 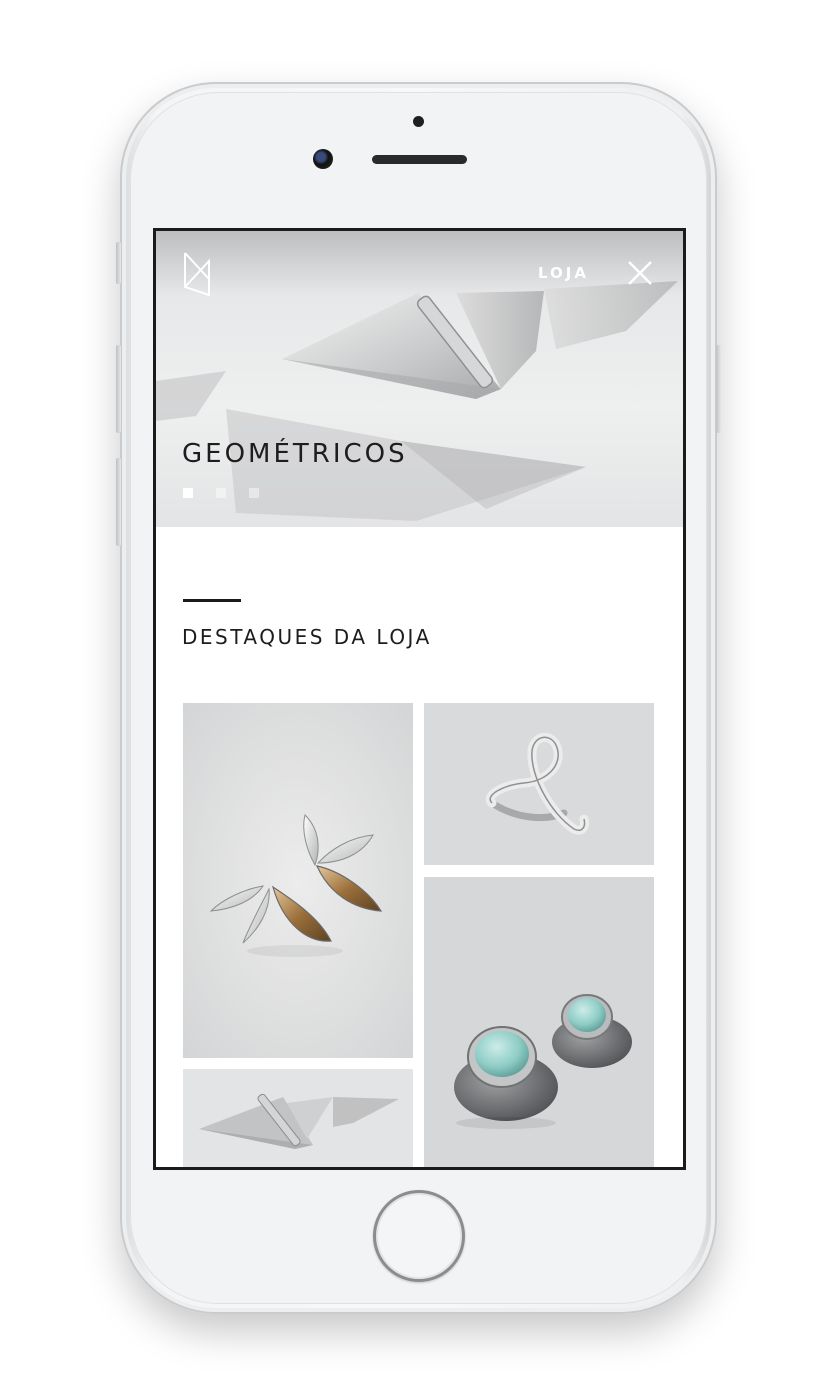 I want to click on aquamarine-stud-earrings-image, so click(x=539, y=1022).